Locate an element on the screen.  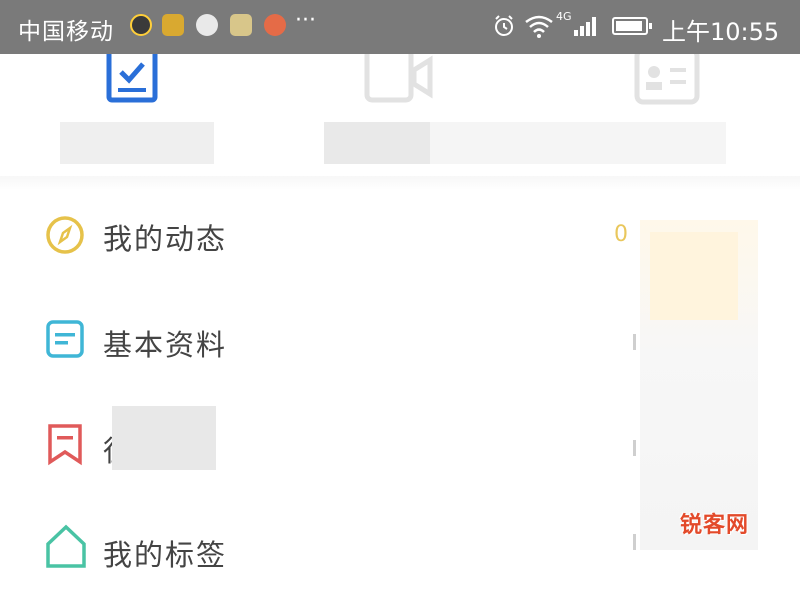
compass-icon is located at coordinates (65, 235).